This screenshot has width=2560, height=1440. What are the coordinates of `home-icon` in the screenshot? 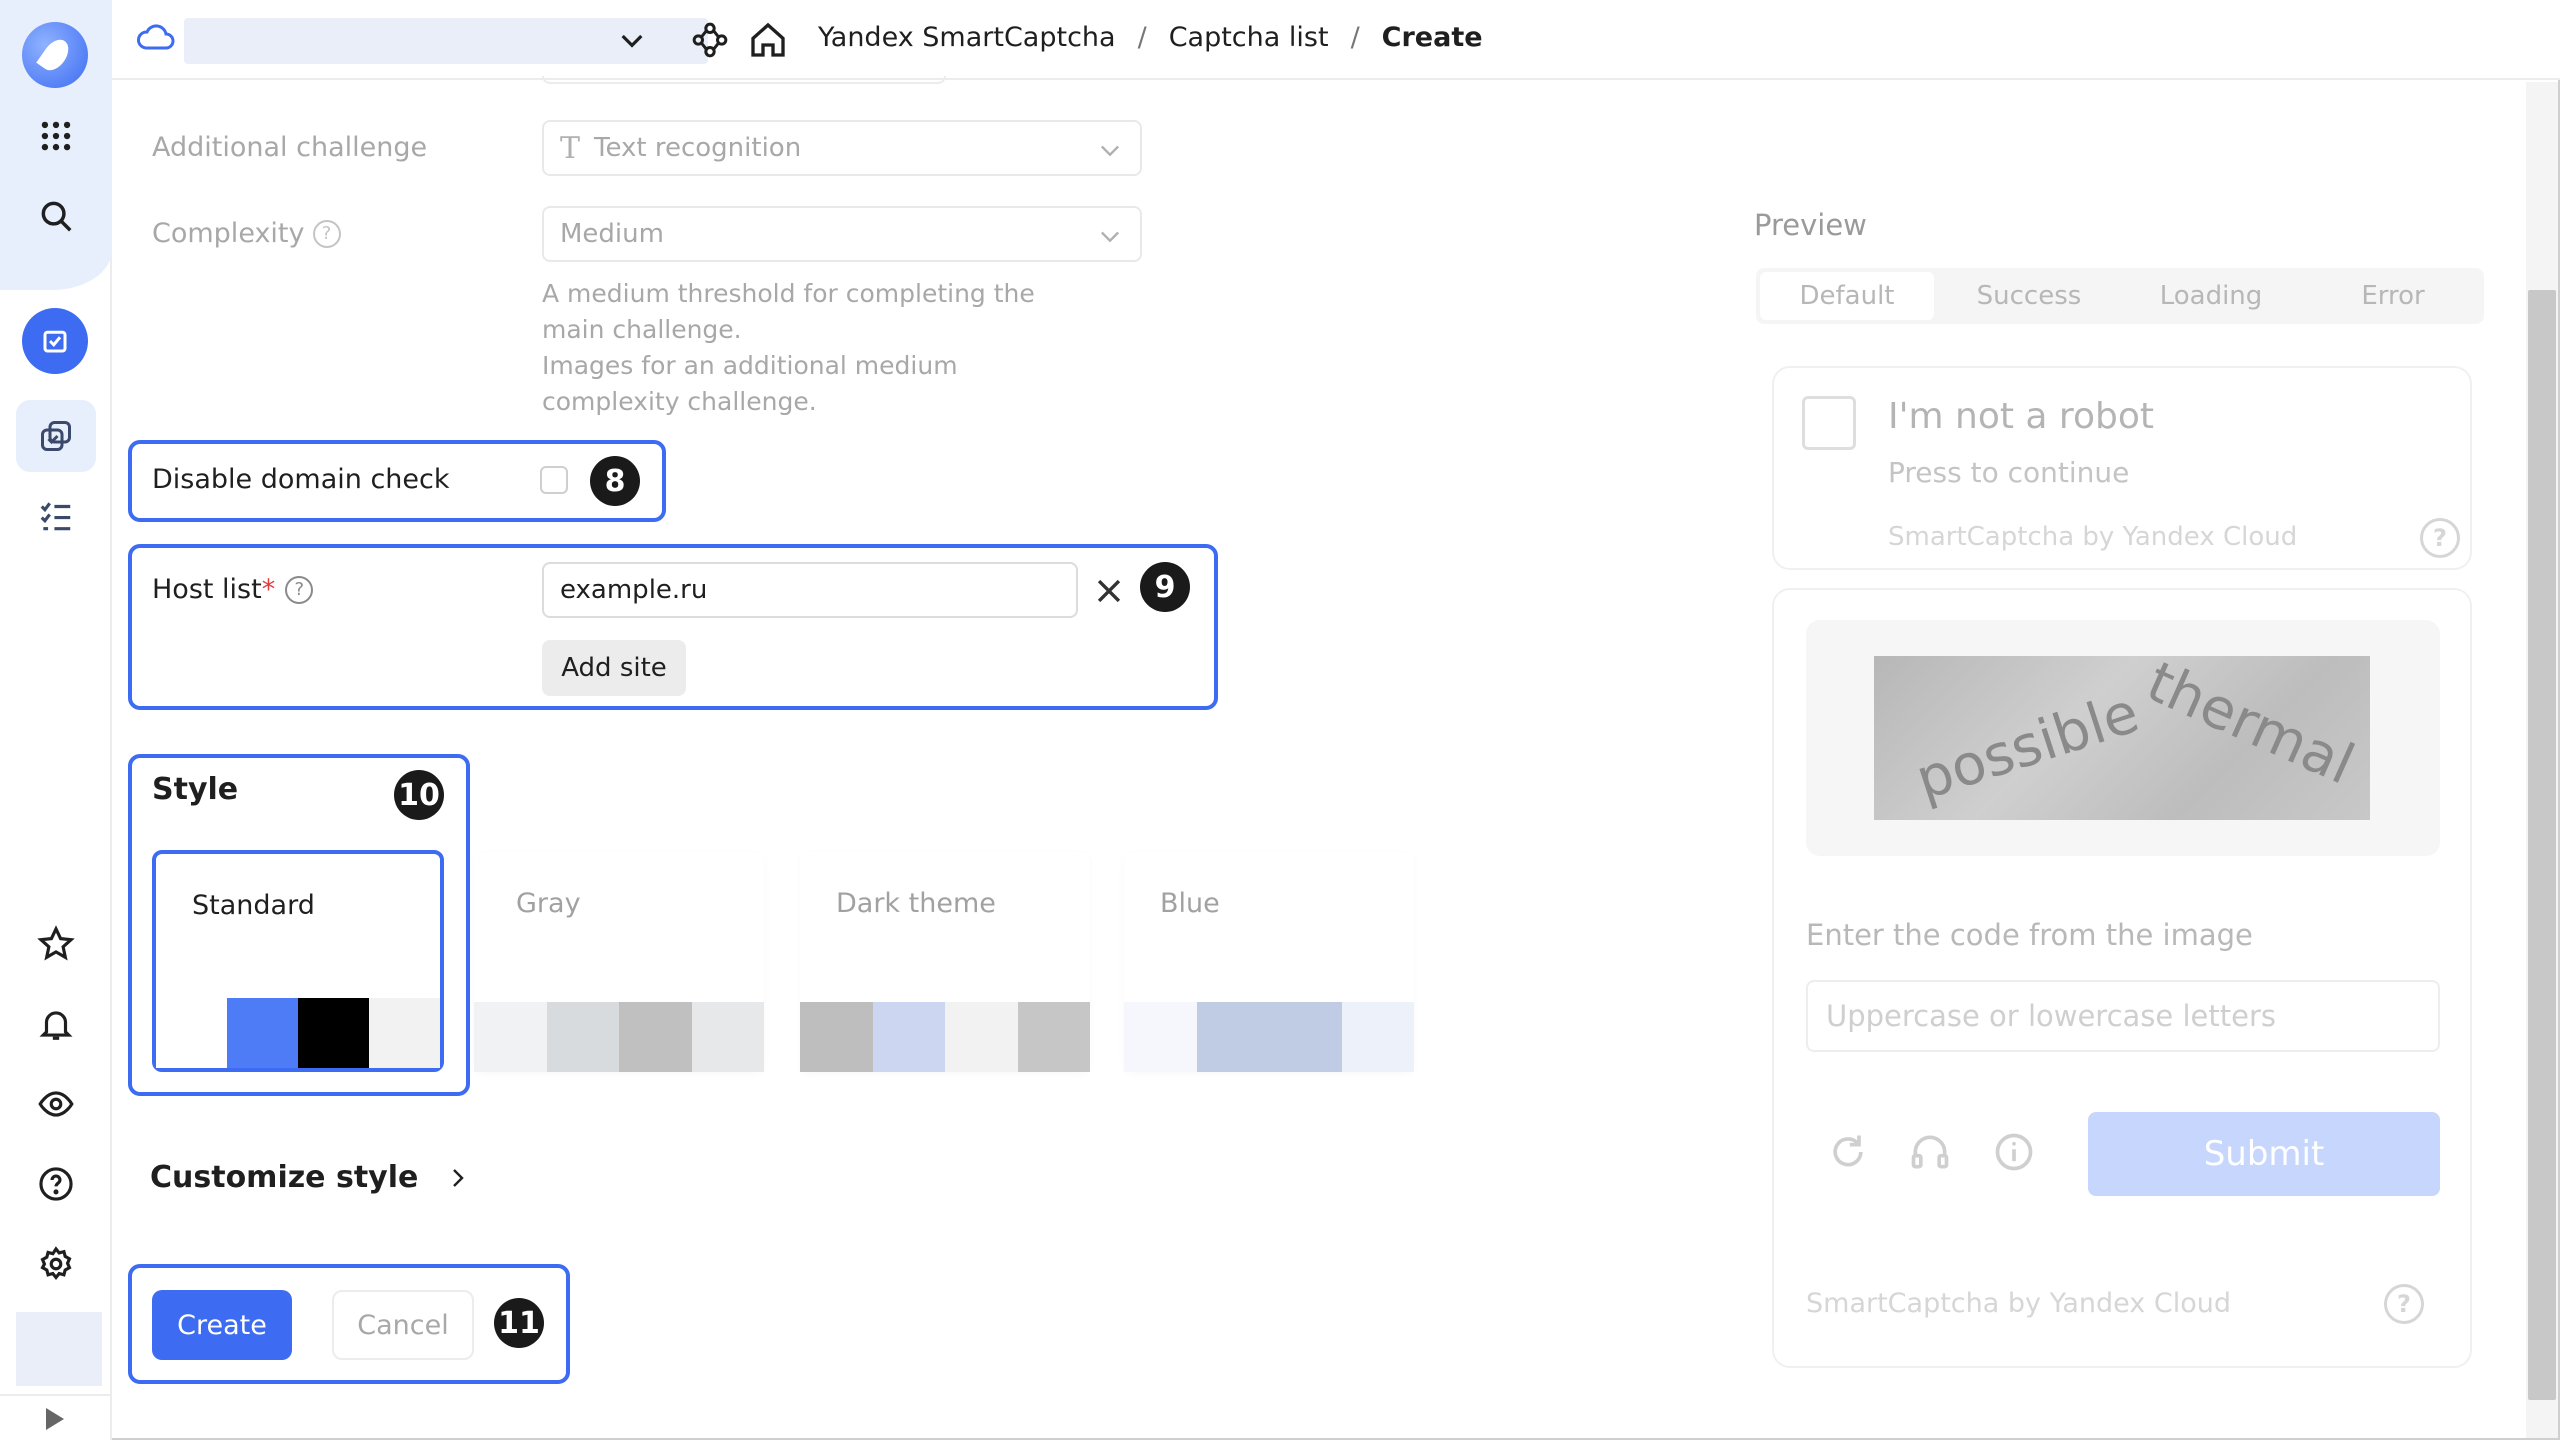 It's located at (768, 40).